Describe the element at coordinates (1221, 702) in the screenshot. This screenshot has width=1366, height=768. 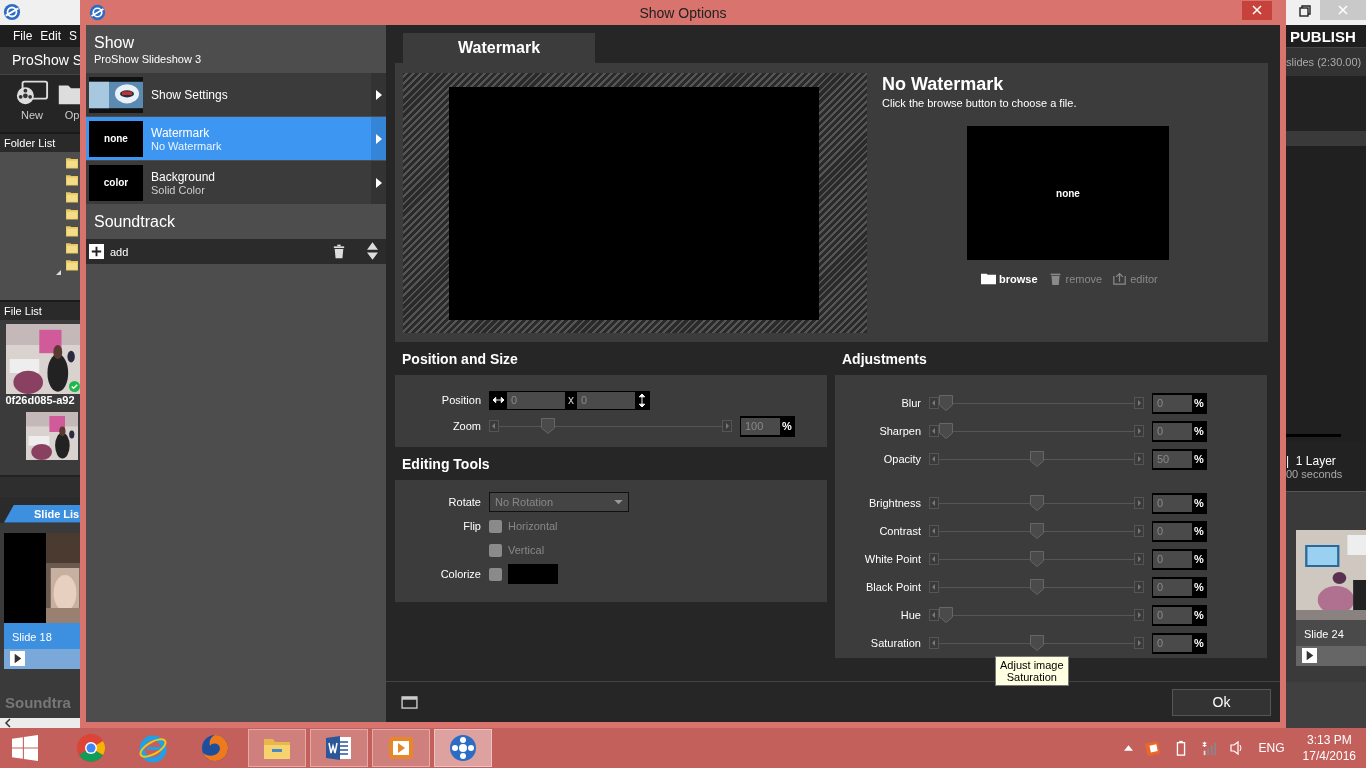
I see `ok-button: Ok` at that location.